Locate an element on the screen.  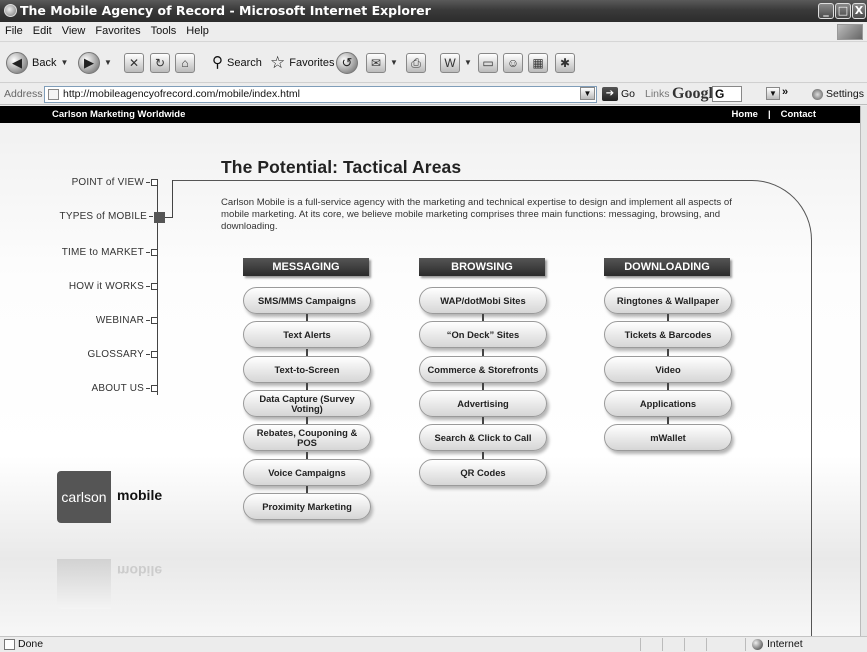
settings-label: Settings is located at coordinates (845, 94).